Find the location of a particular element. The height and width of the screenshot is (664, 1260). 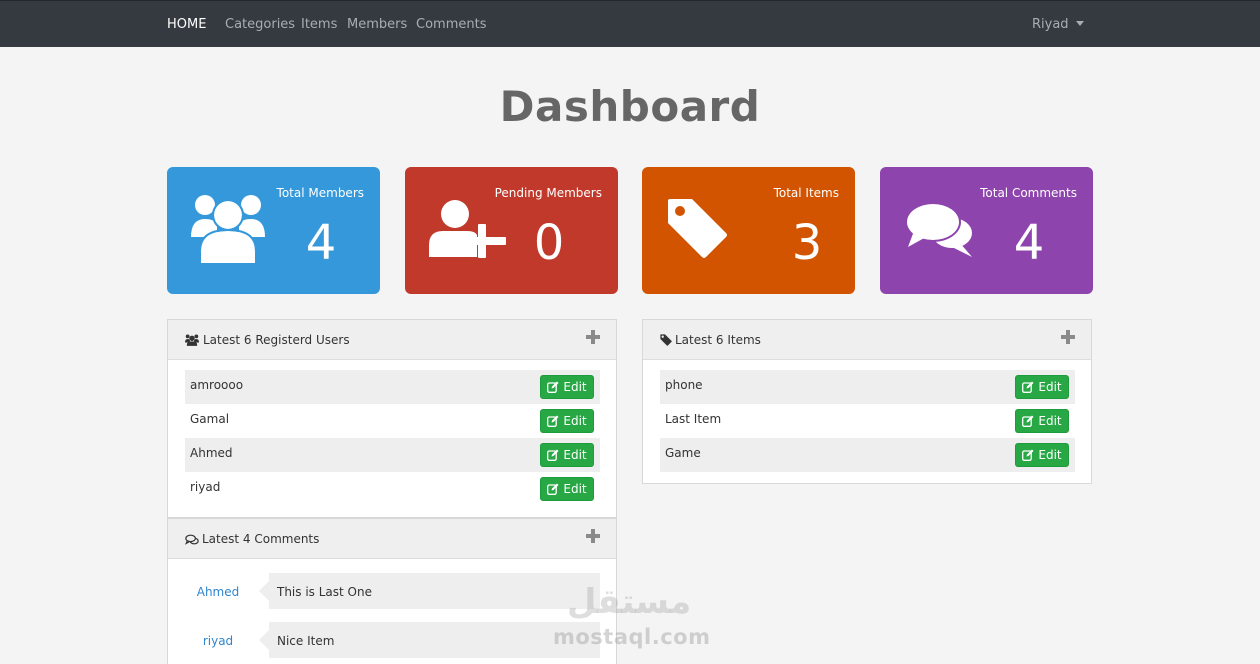

comment-author-link: riyad is located at coordinates (218, 641).